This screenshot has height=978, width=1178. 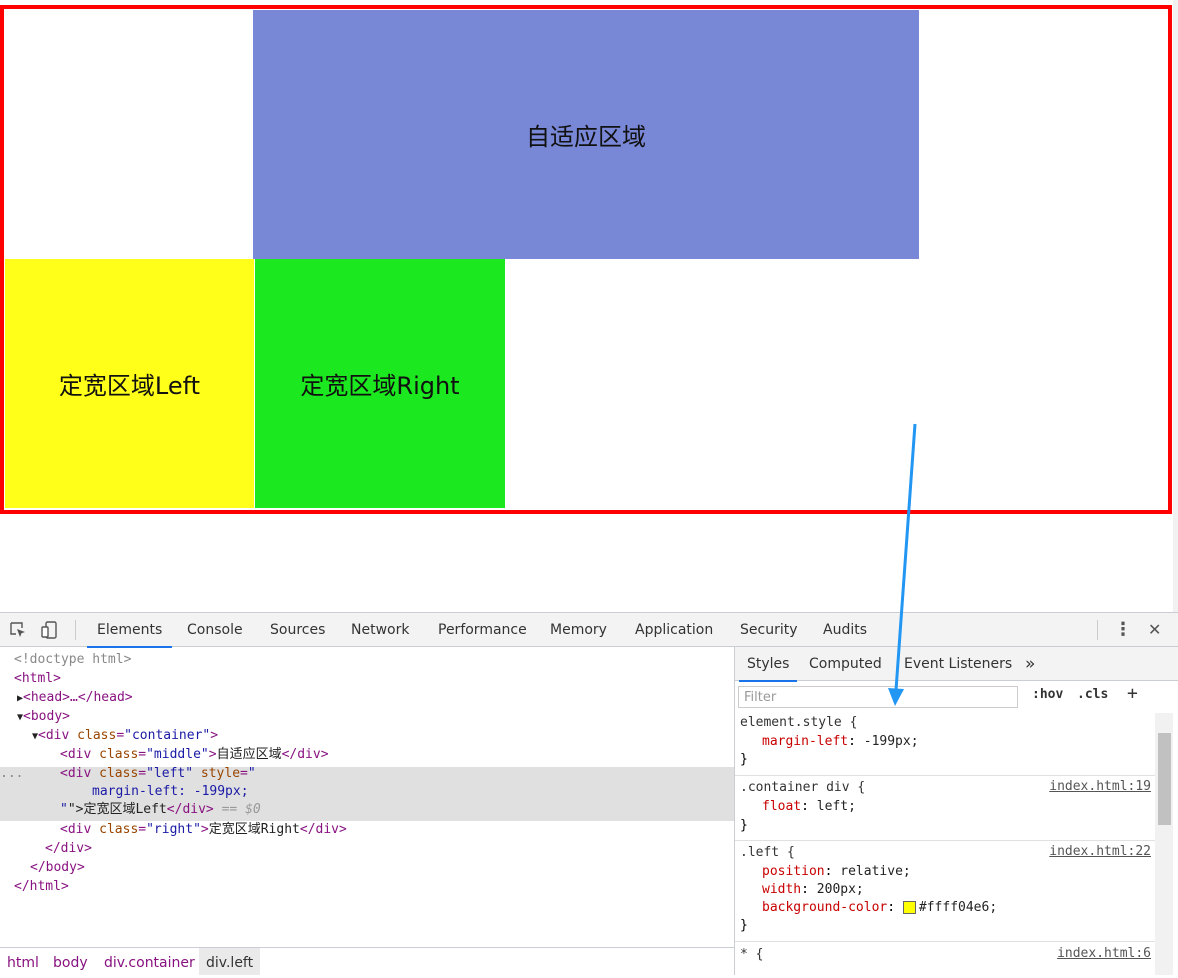 What do you see at coordinates (769, 629) in the screenshot?
I see `tab-security: Security` at bounding box center [769, 629].